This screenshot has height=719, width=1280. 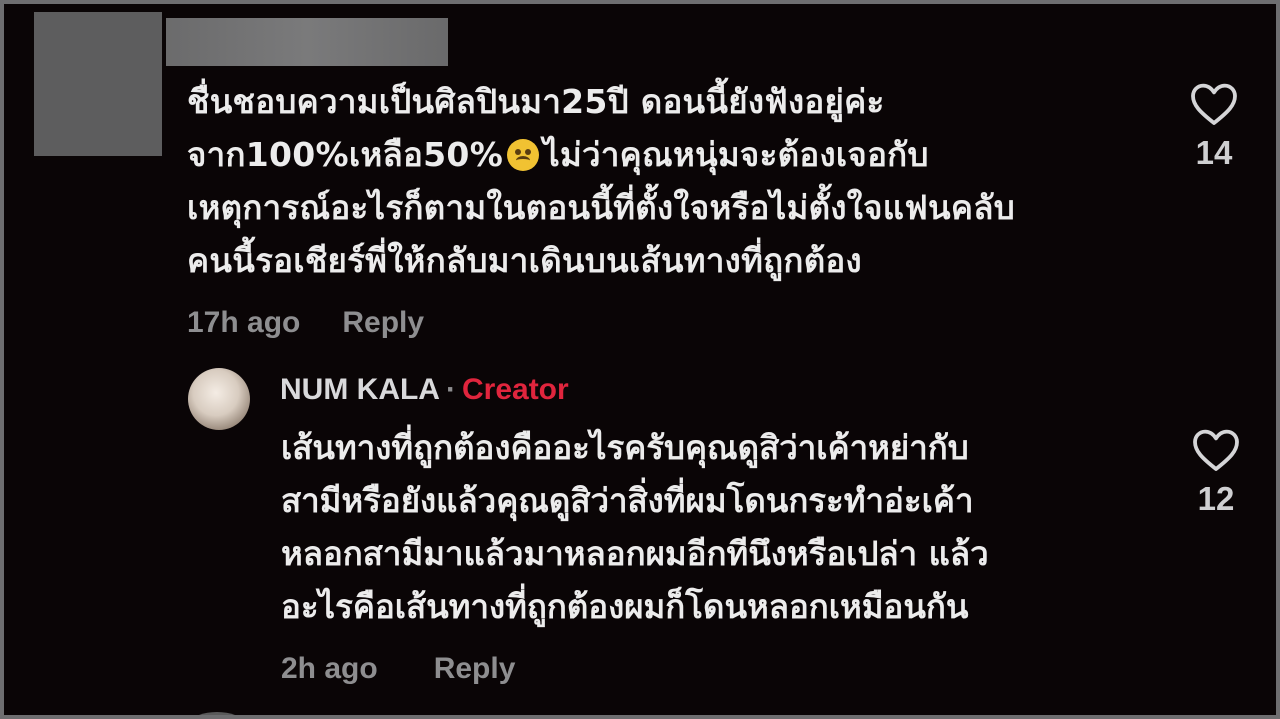 I want to click on reply-meta: 2h ago Reply, so click(x=398, y=669).